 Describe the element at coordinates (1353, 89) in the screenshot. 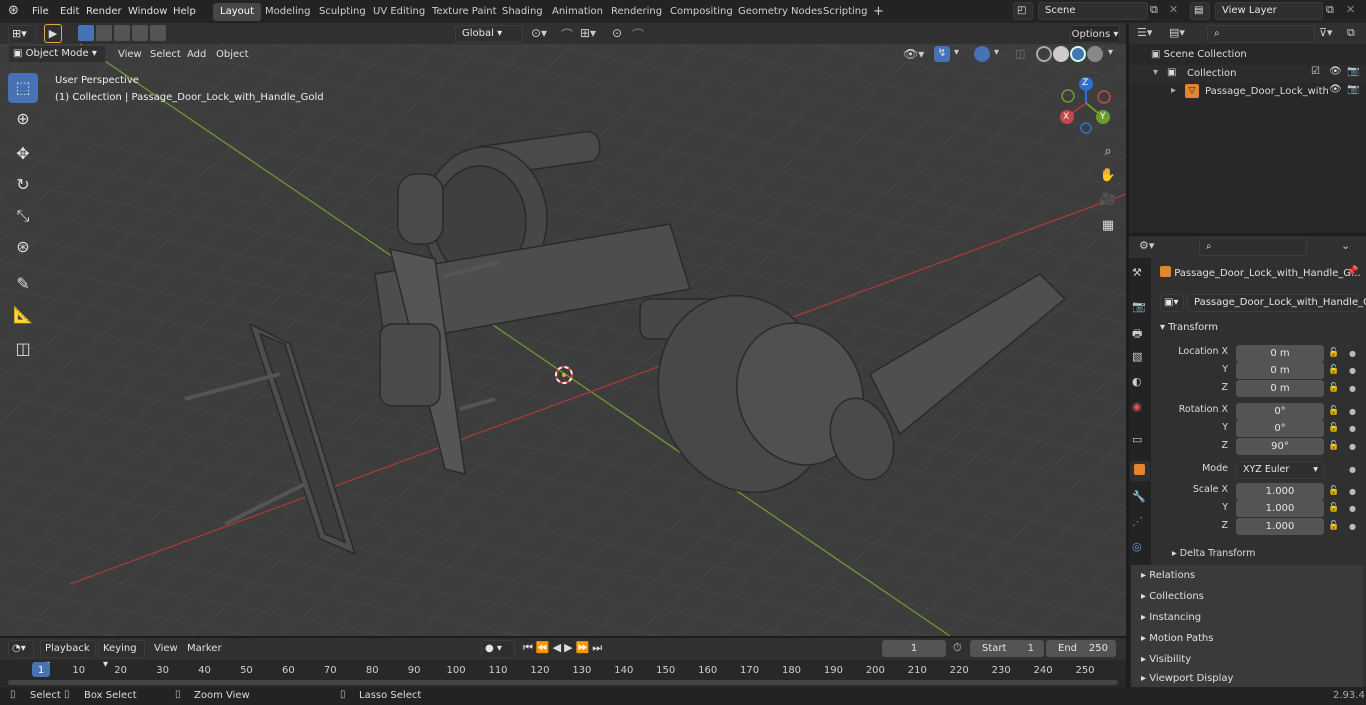

I see `object-render-icon: 📷` at that location.